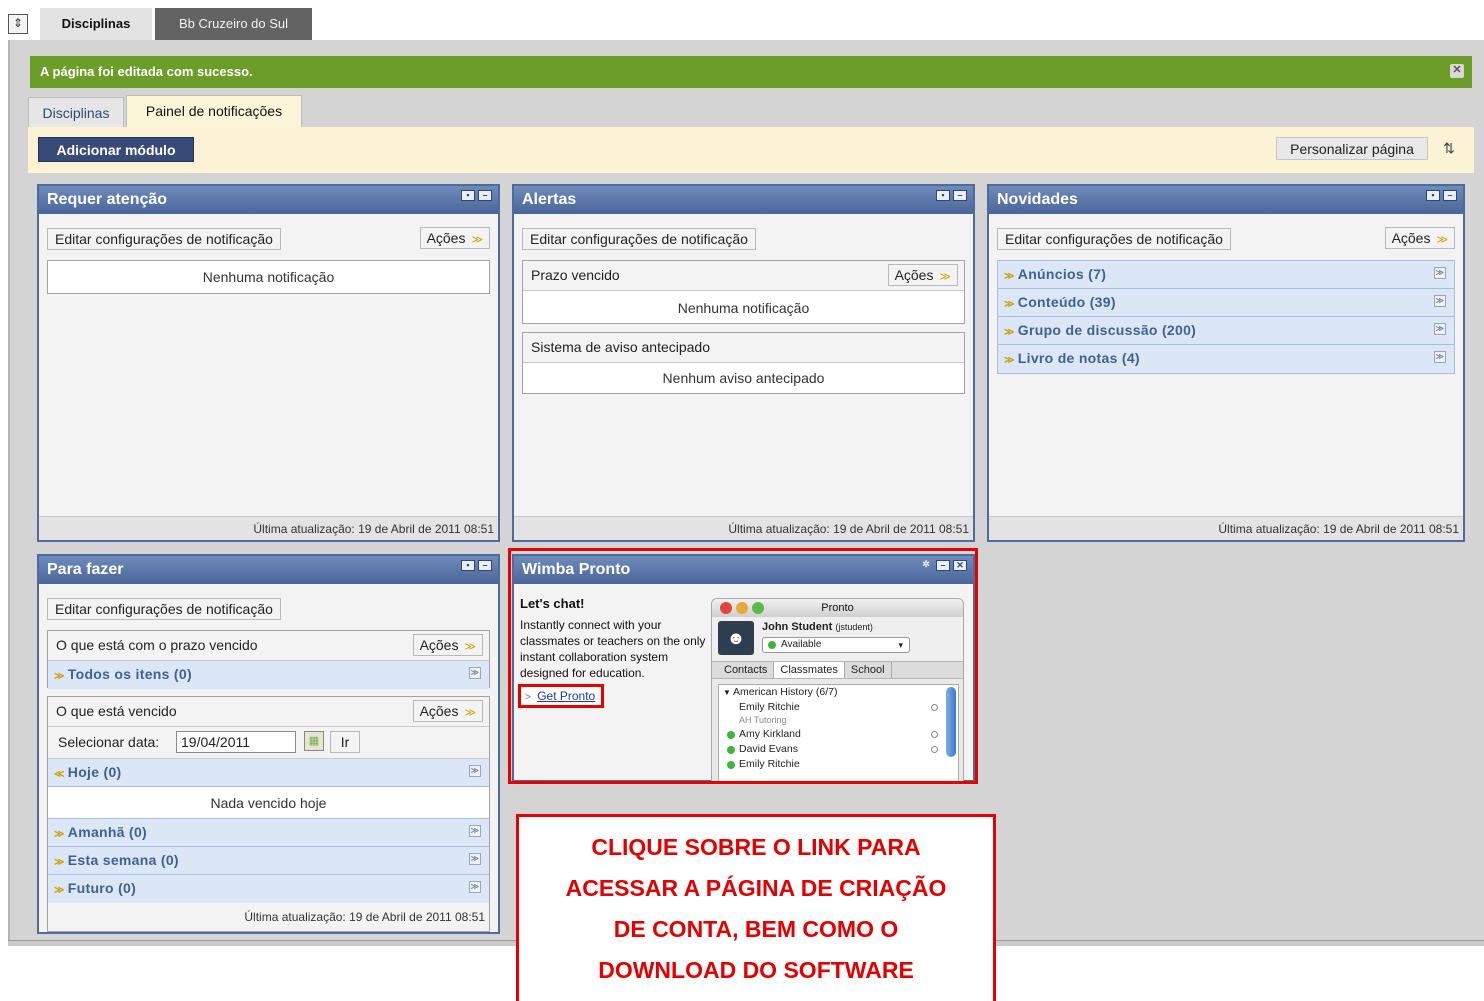 This screenshot has height=1001, width=1484. I want to click on module-title: Para fazer, so click(85, 569).